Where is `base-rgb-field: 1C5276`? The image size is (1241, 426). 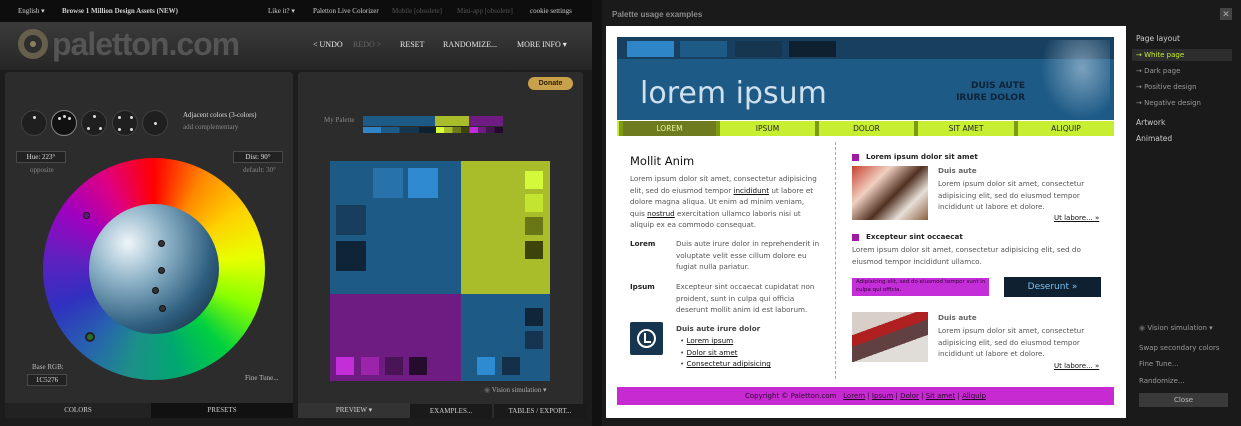 base-rgb-field: 1C5276 is located at coordinates (47, 380).